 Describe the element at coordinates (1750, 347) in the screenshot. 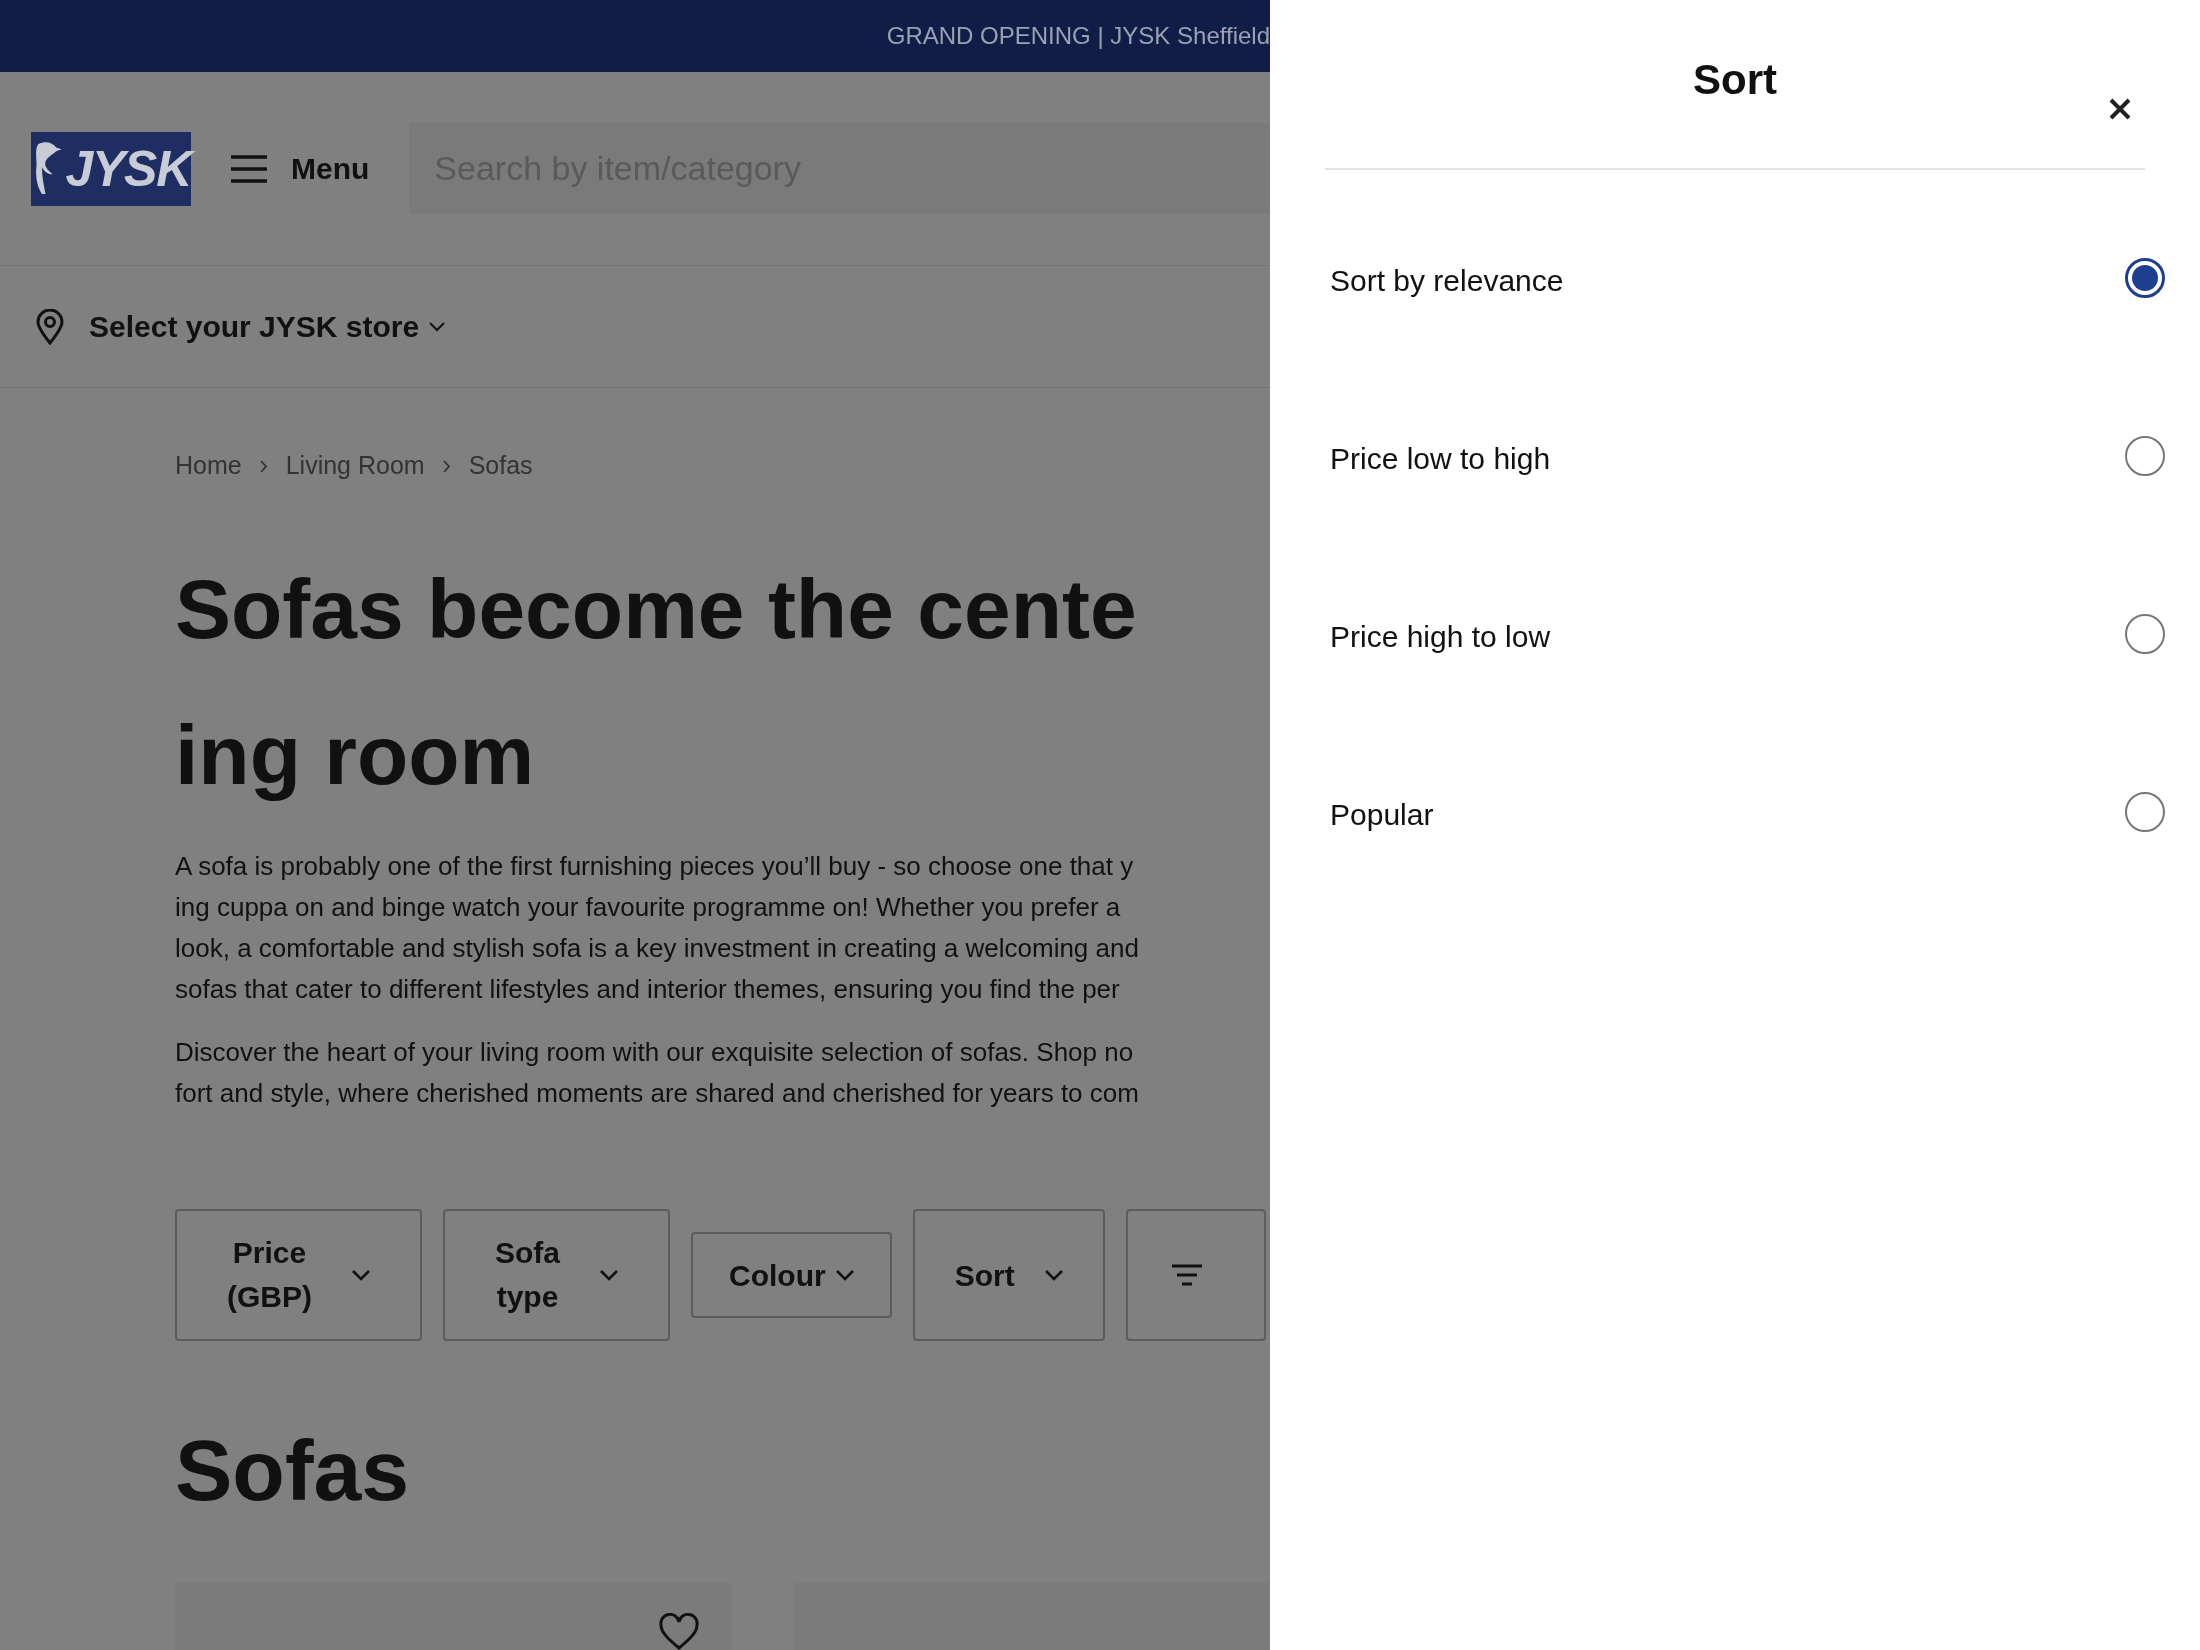

I see `sort-option: Sort by relevance` at that location.